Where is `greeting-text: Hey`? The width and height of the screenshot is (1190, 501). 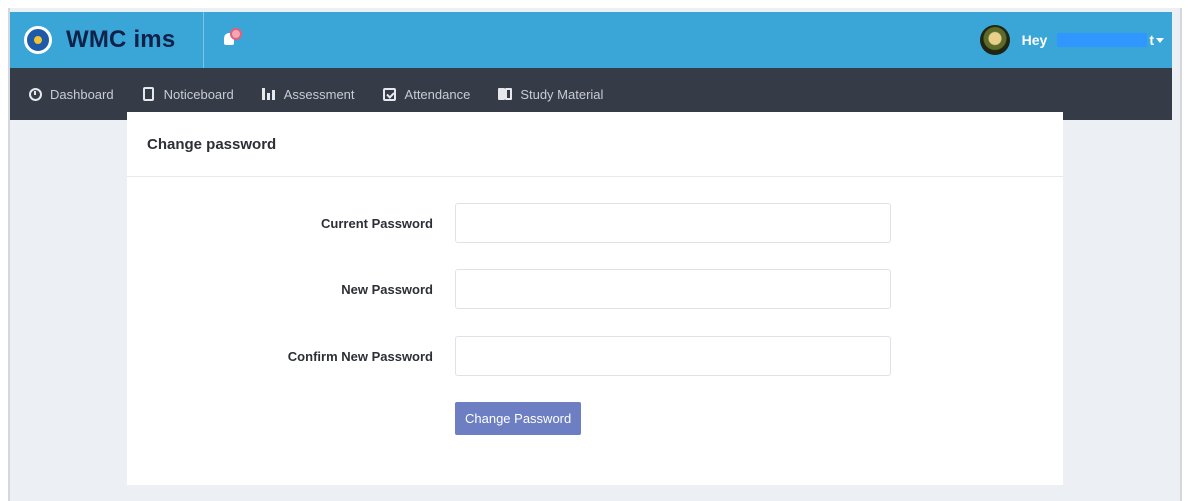
greeting-text: Hey is located at coordinates (1034, 40).